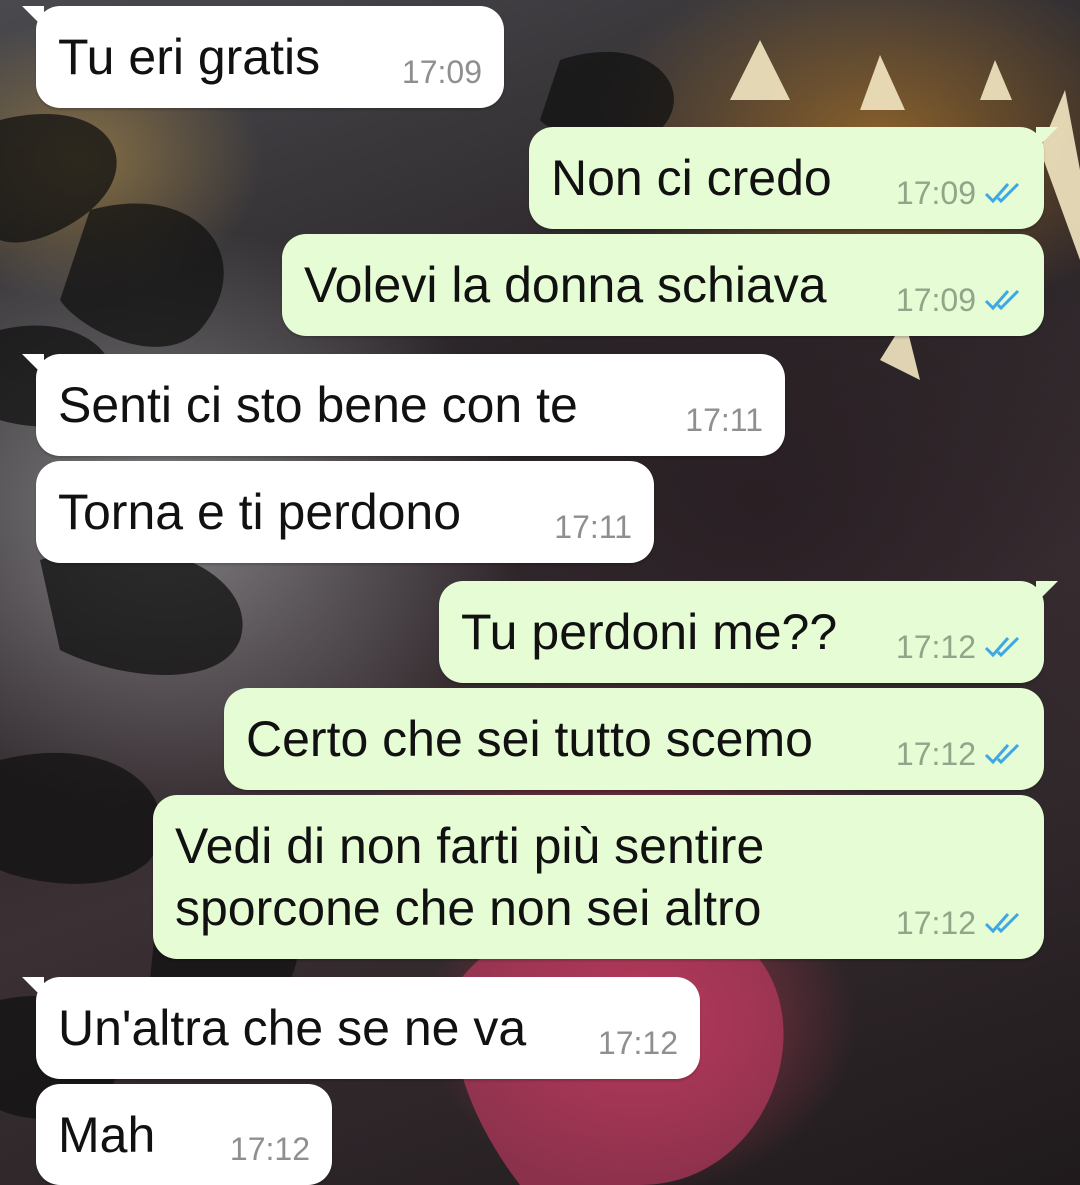  Describe the element at coordinates (649, 632) in the screenshot. I see `message-text: Tu perdoni me??` at that location.